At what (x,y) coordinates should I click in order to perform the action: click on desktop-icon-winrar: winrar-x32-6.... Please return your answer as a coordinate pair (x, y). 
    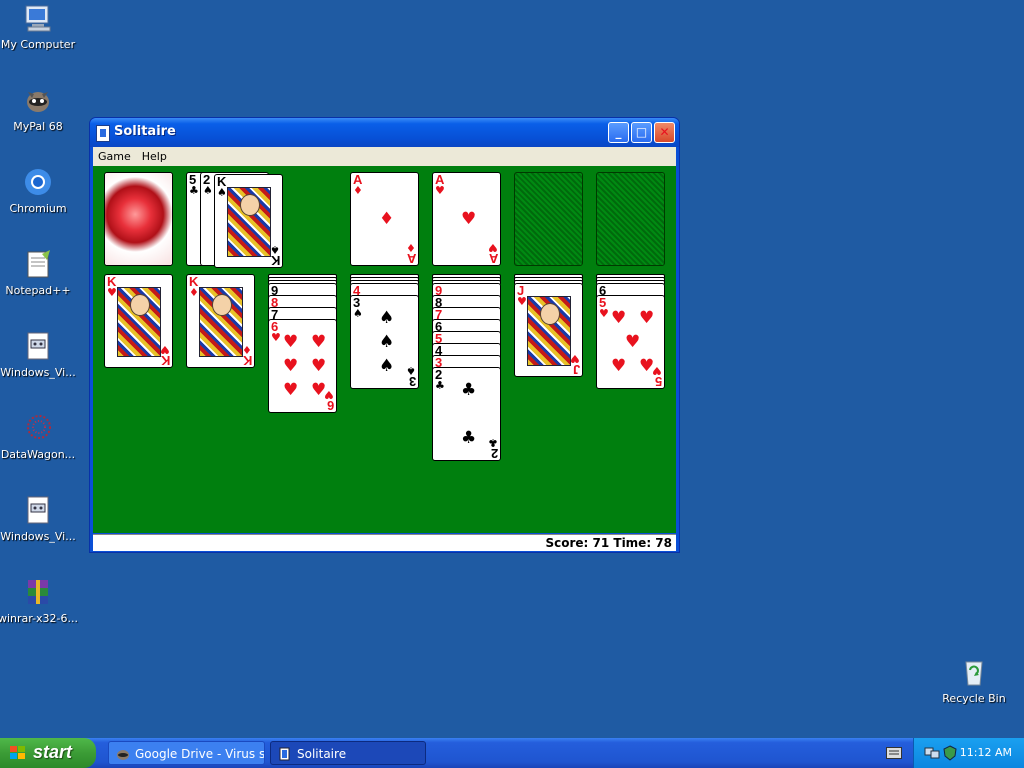
    Looking at the image, I should click on (40, 600).